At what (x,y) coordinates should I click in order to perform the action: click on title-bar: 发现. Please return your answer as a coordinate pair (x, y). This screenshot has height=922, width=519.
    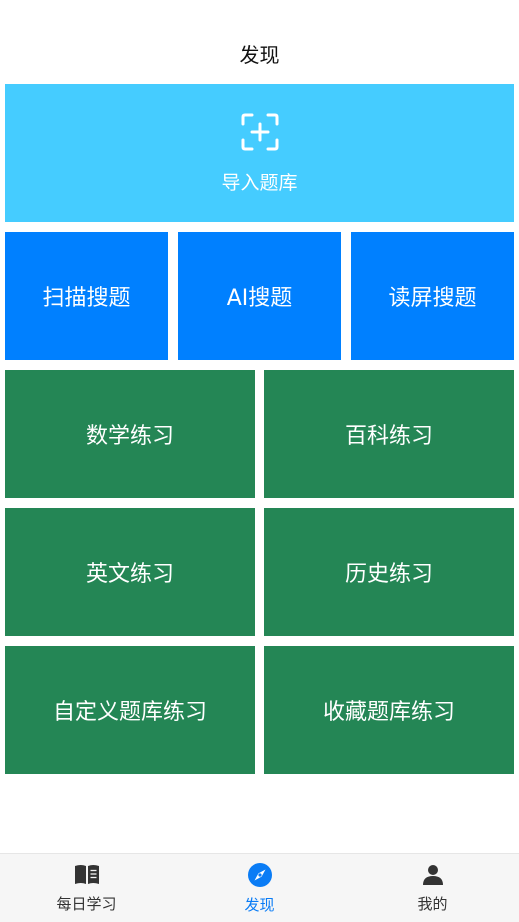
    Looking at the image, I should click on (259, 42).